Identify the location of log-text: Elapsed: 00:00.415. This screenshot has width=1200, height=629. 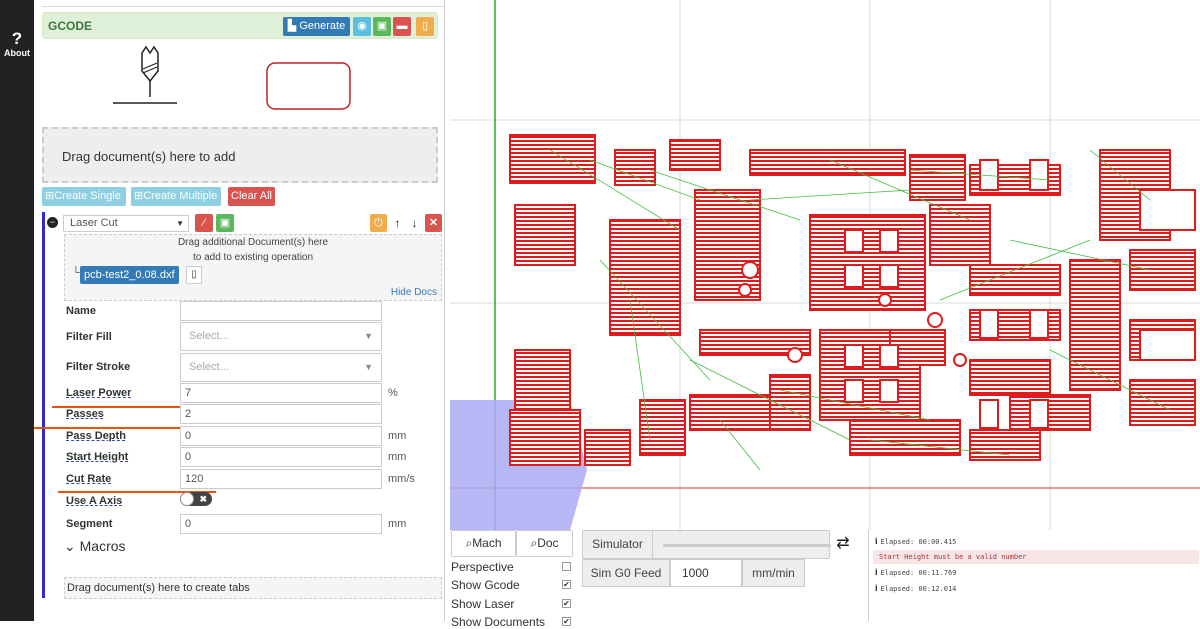
(918, 542).